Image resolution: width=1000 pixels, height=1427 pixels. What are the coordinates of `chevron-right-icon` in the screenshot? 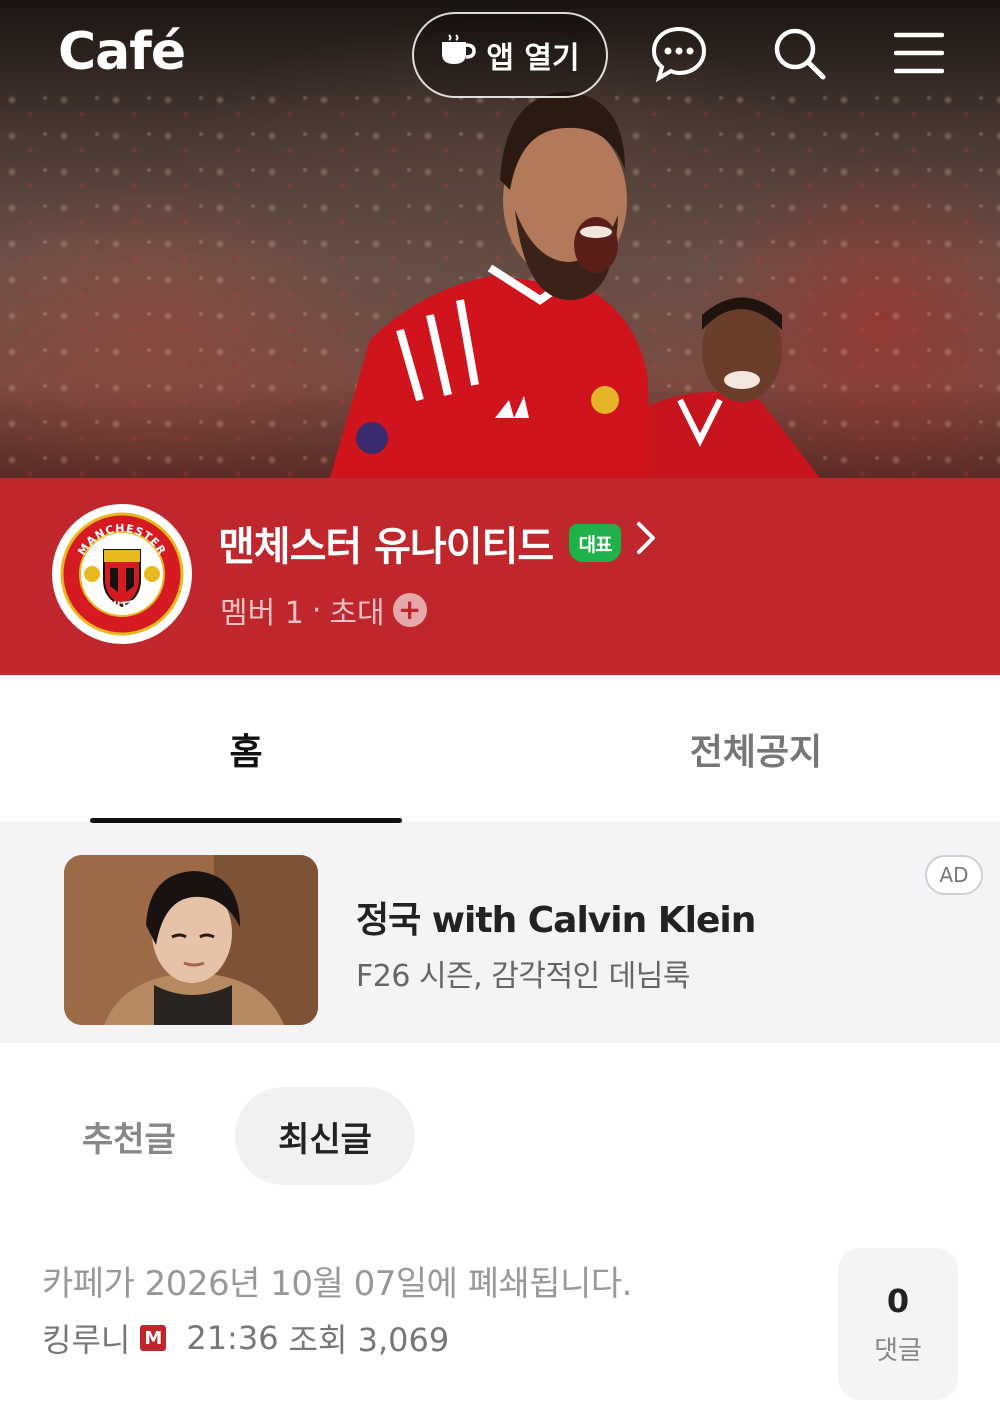 It's located at (646, 543).